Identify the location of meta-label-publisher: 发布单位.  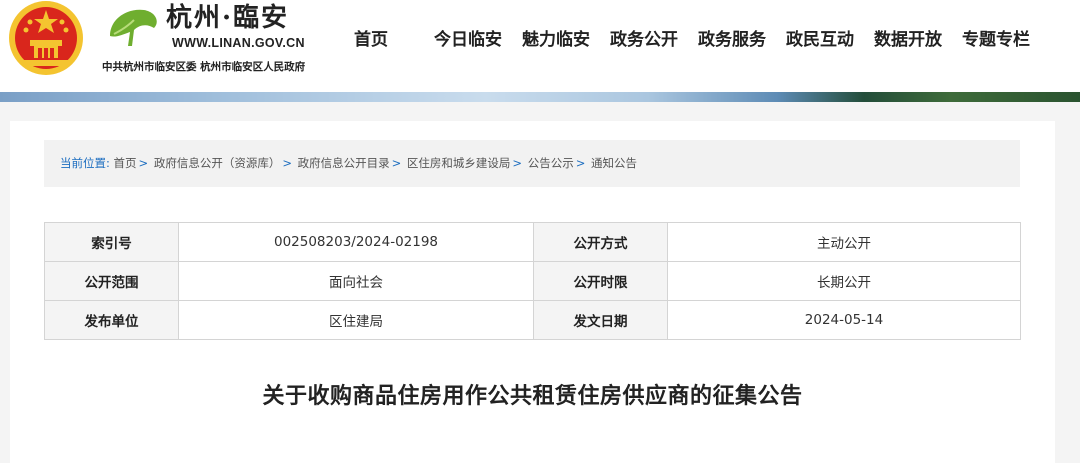
(111, 320).